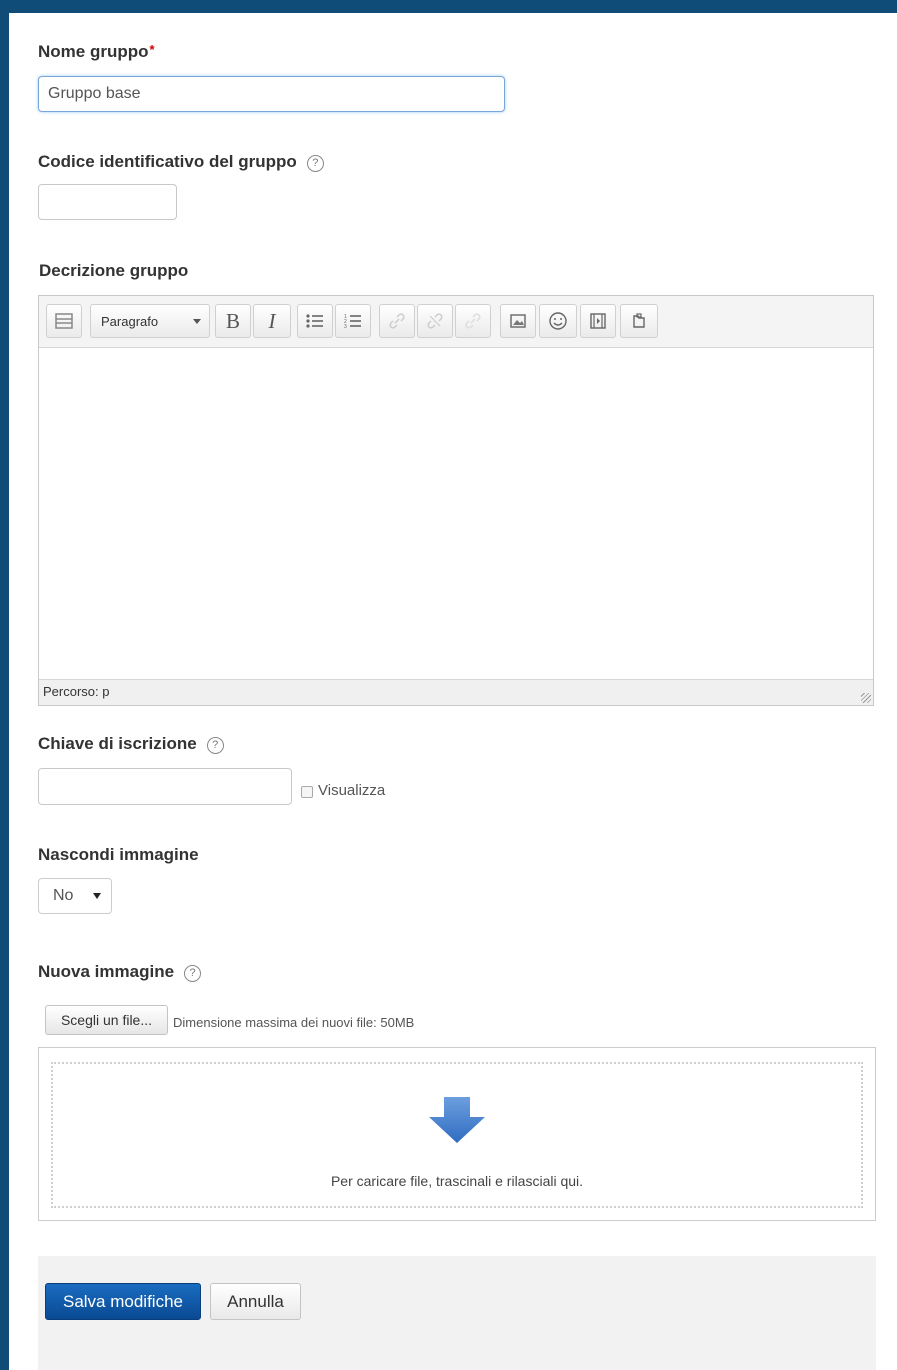 The image size is (897, 1370). I want to click on hide-picture-label-text: Nascondi immagine, so click(118, 854).